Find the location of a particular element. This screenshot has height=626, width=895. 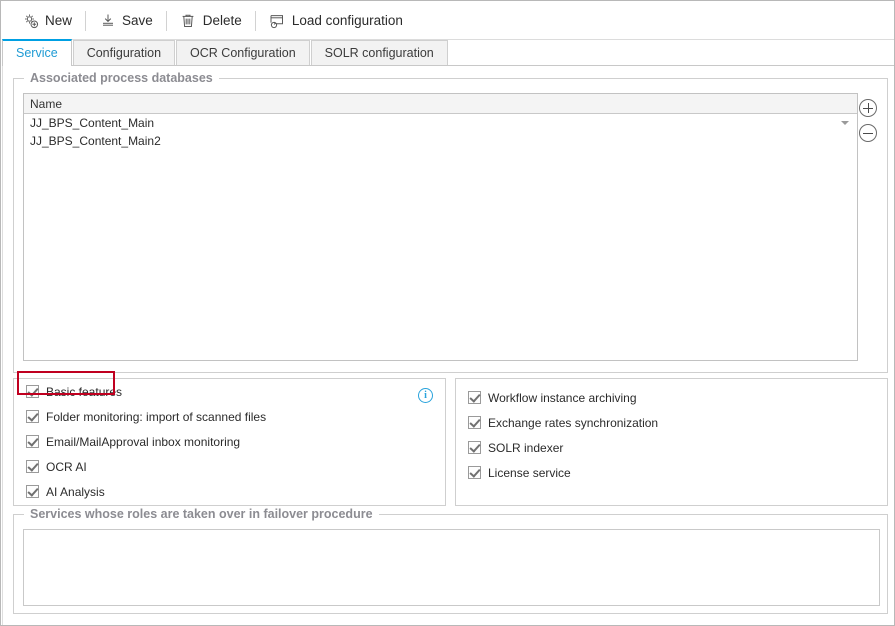

tab-ocr-configuration-label: OCR Configuration is located at coordinates (243, 53).